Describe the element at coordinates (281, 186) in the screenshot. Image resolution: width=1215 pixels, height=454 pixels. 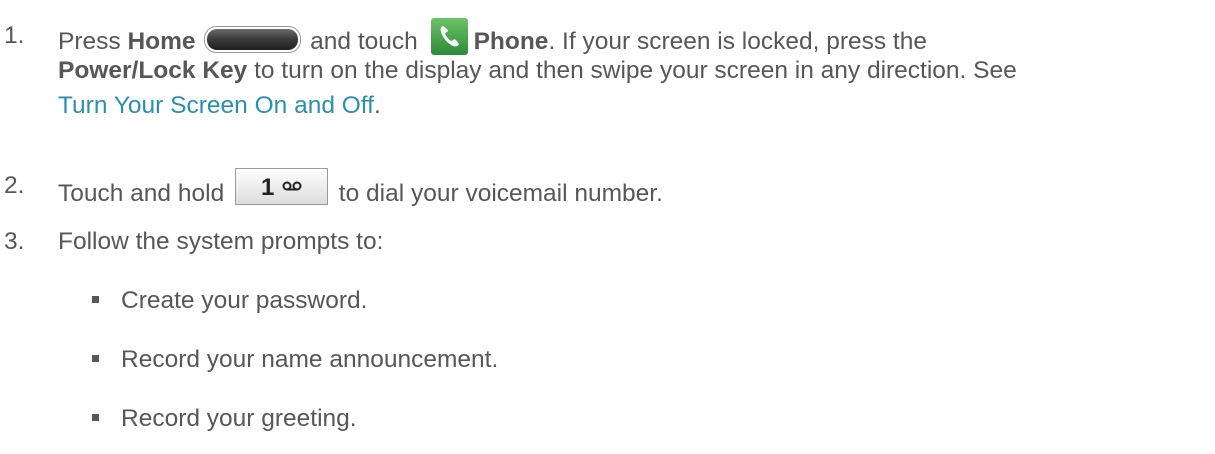
I see `voicemail-key-icon: 1` at that location.